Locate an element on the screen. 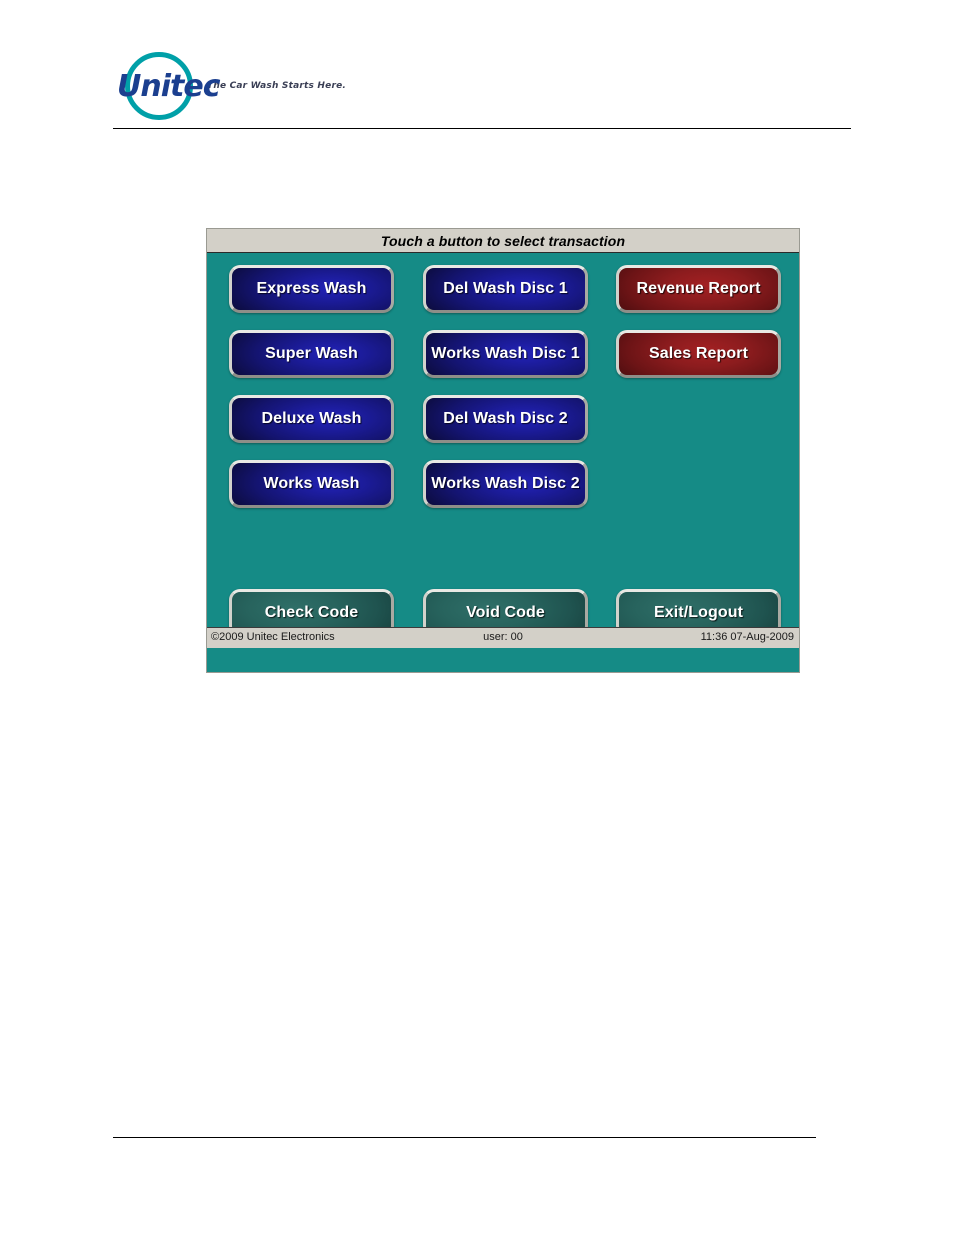  logo-wordmark: Unitec is located at coordinates (168, 86).